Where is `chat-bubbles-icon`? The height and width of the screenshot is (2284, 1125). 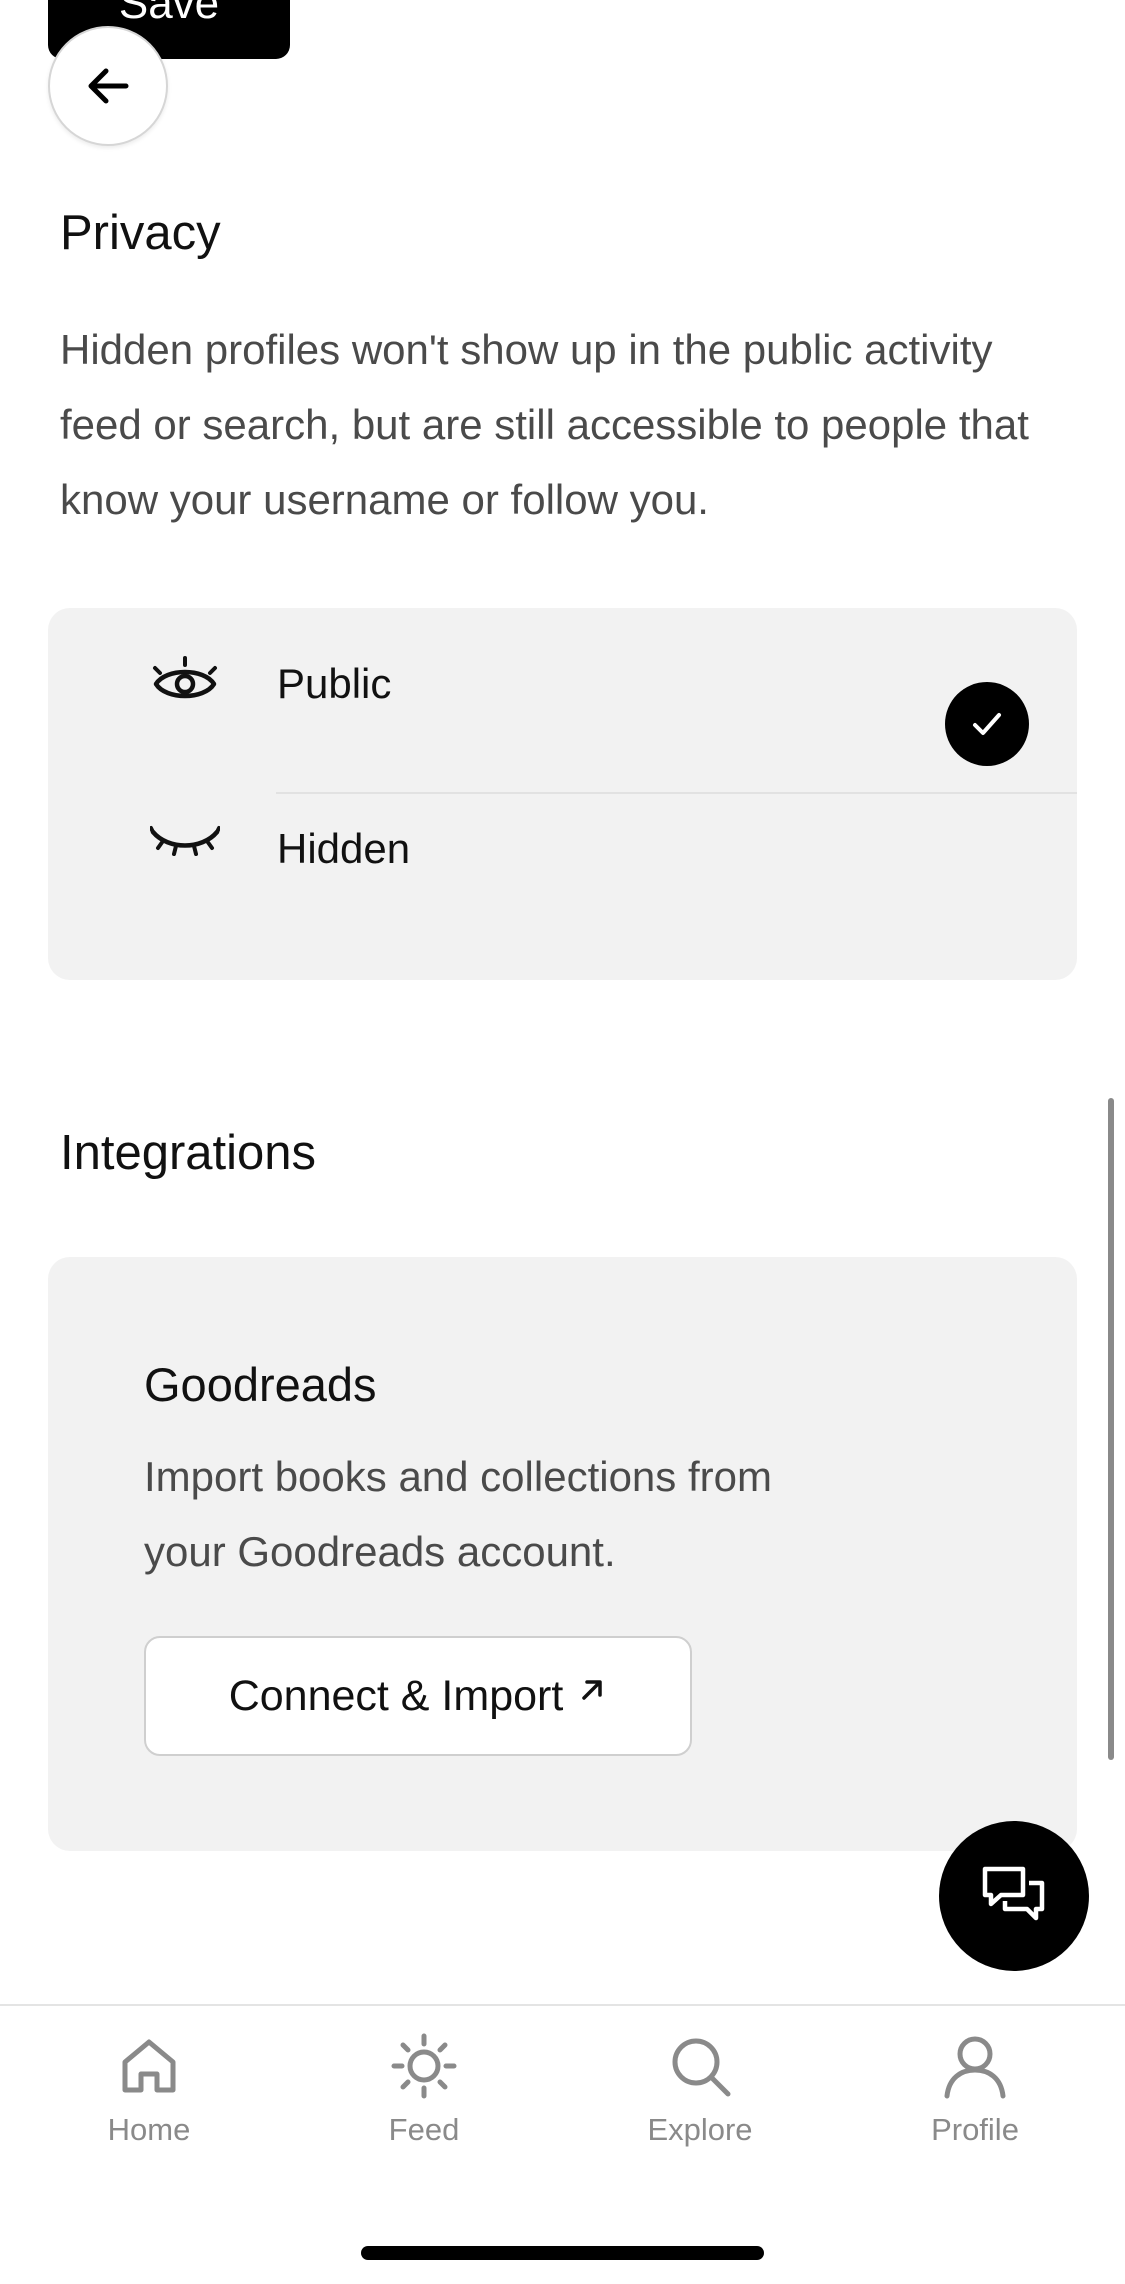 chat-bubbles-icon is located at coordinates (1013, 1893).